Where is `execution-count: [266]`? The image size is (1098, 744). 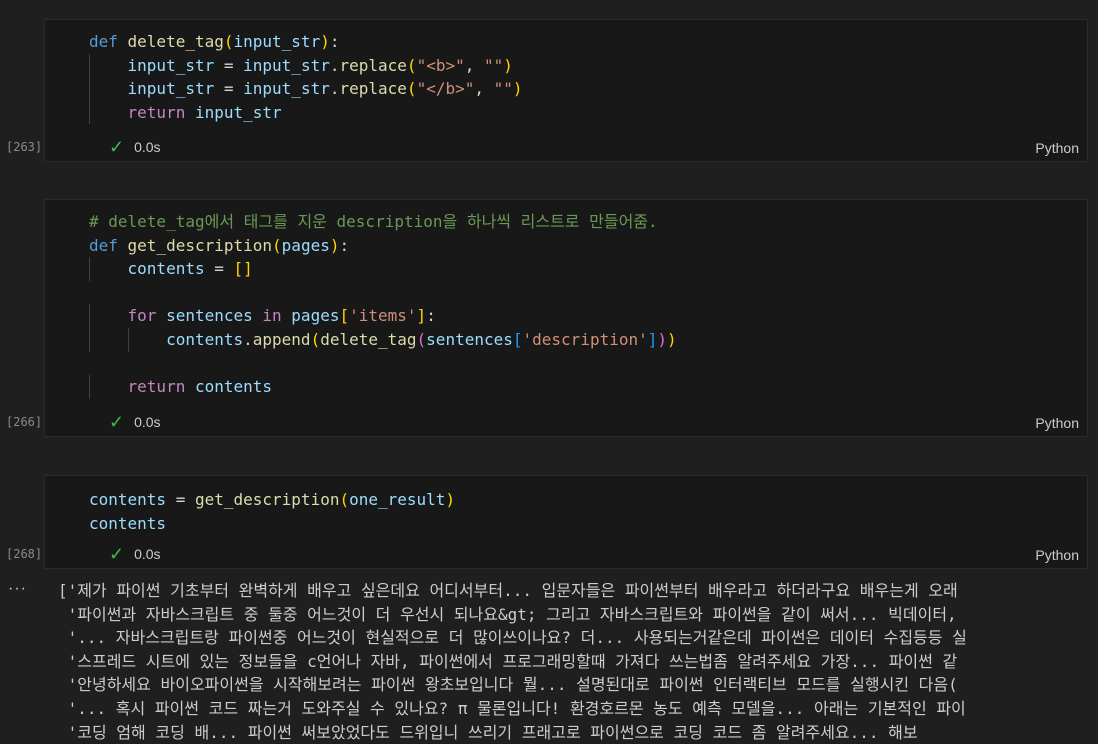 execution-count: [266] is located at coordinates (24, 422).